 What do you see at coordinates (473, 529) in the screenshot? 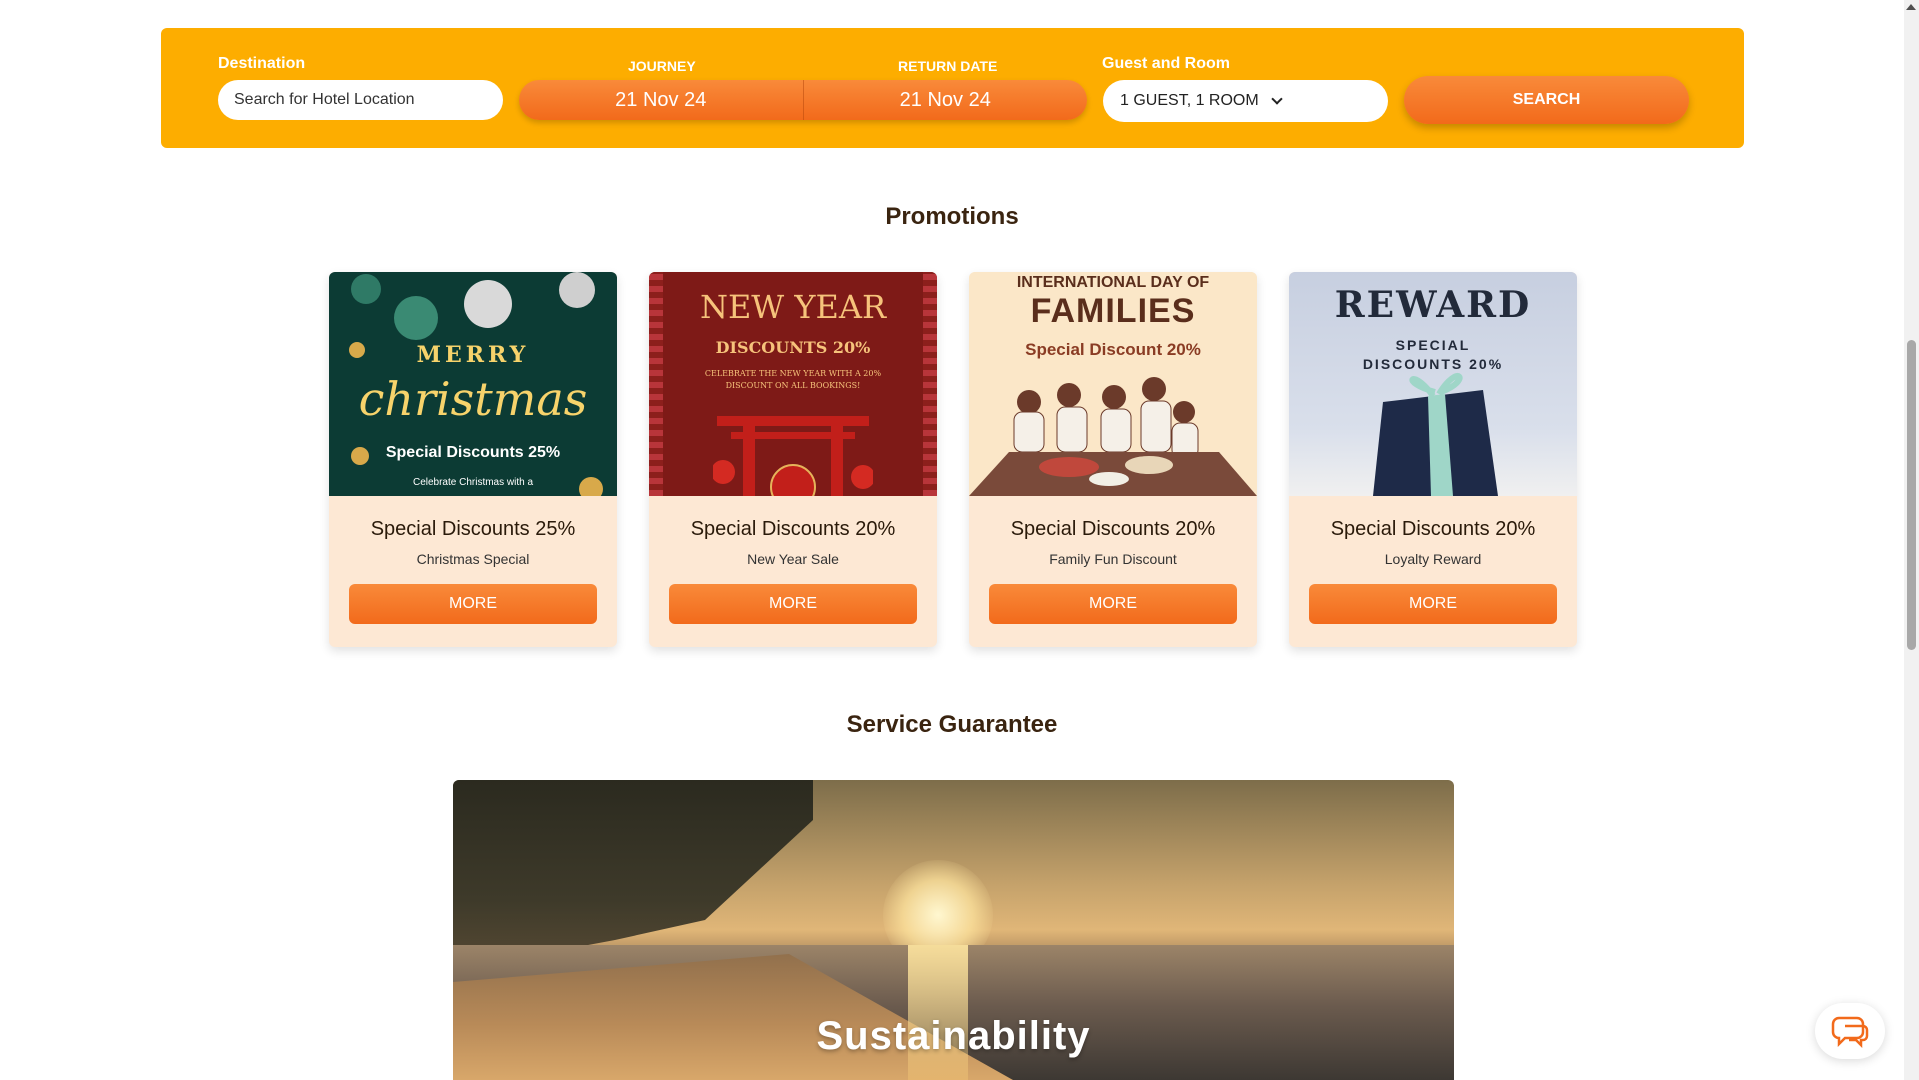
I see `card-title: Special Discounts 25%` at bounding box center [473, 529].